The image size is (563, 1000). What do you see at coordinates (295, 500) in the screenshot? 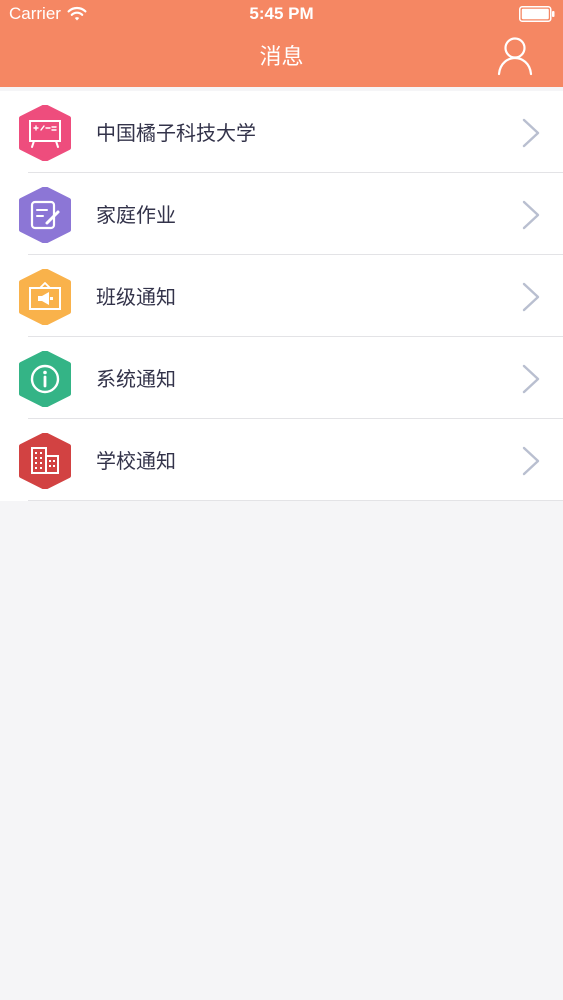
I see `divider` at bounding box center [295, 500].